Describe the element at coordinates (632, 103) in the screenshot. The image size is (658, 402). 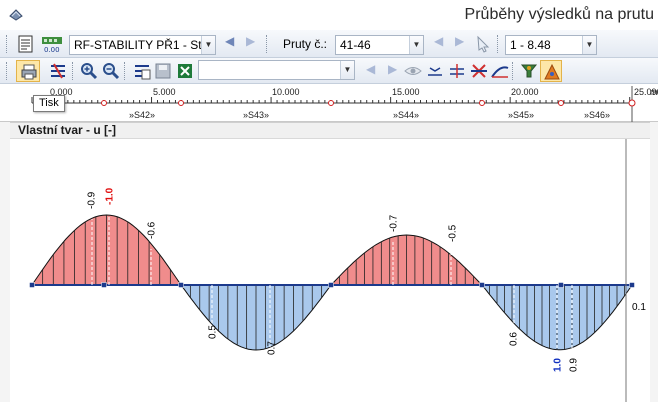
I see `position-cursor-marker` at that location.